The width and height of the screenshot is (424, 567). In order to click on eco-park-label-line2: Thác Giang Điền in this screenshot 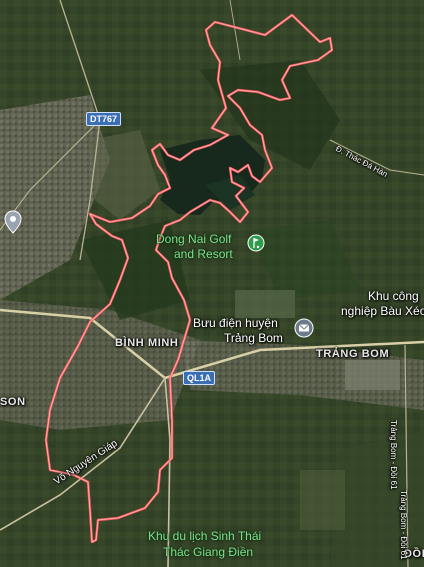, I will do `click(208, 552)`.